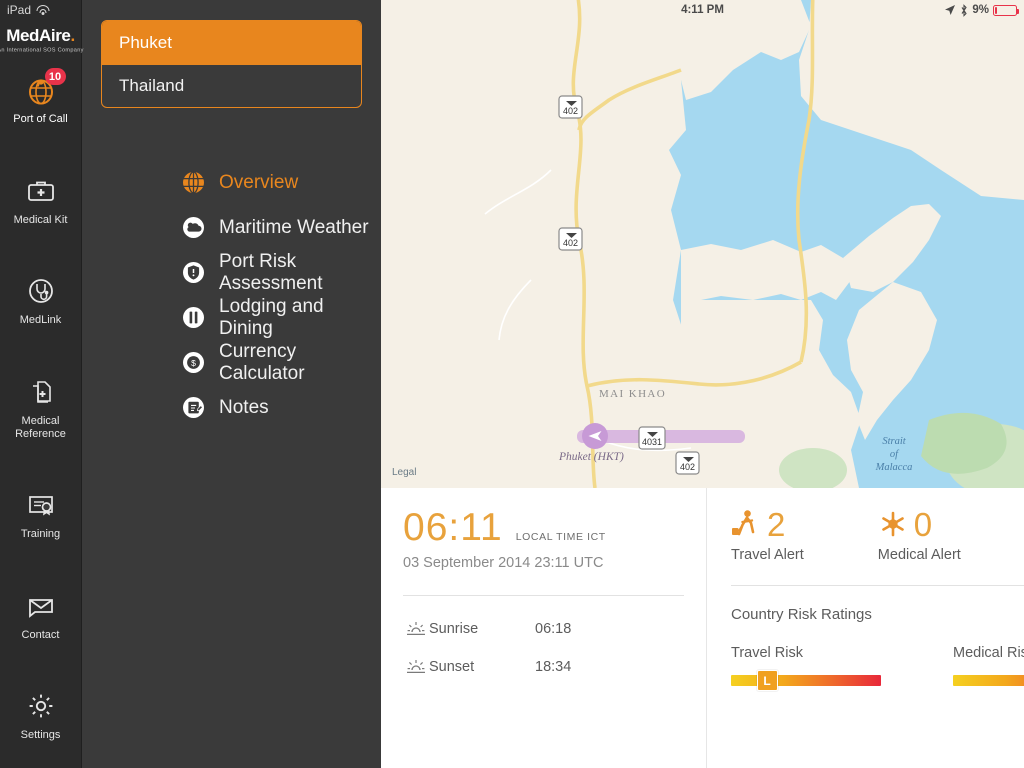  I want to click on svg-text: 4031, so click(652, 442).